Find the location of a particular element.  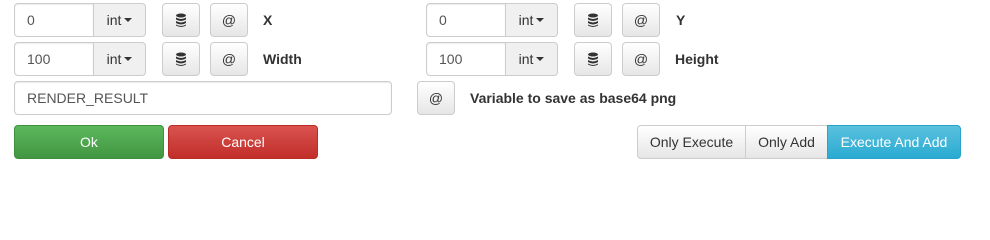

only-add-button: Only Add is located at coordinates (786, 142).